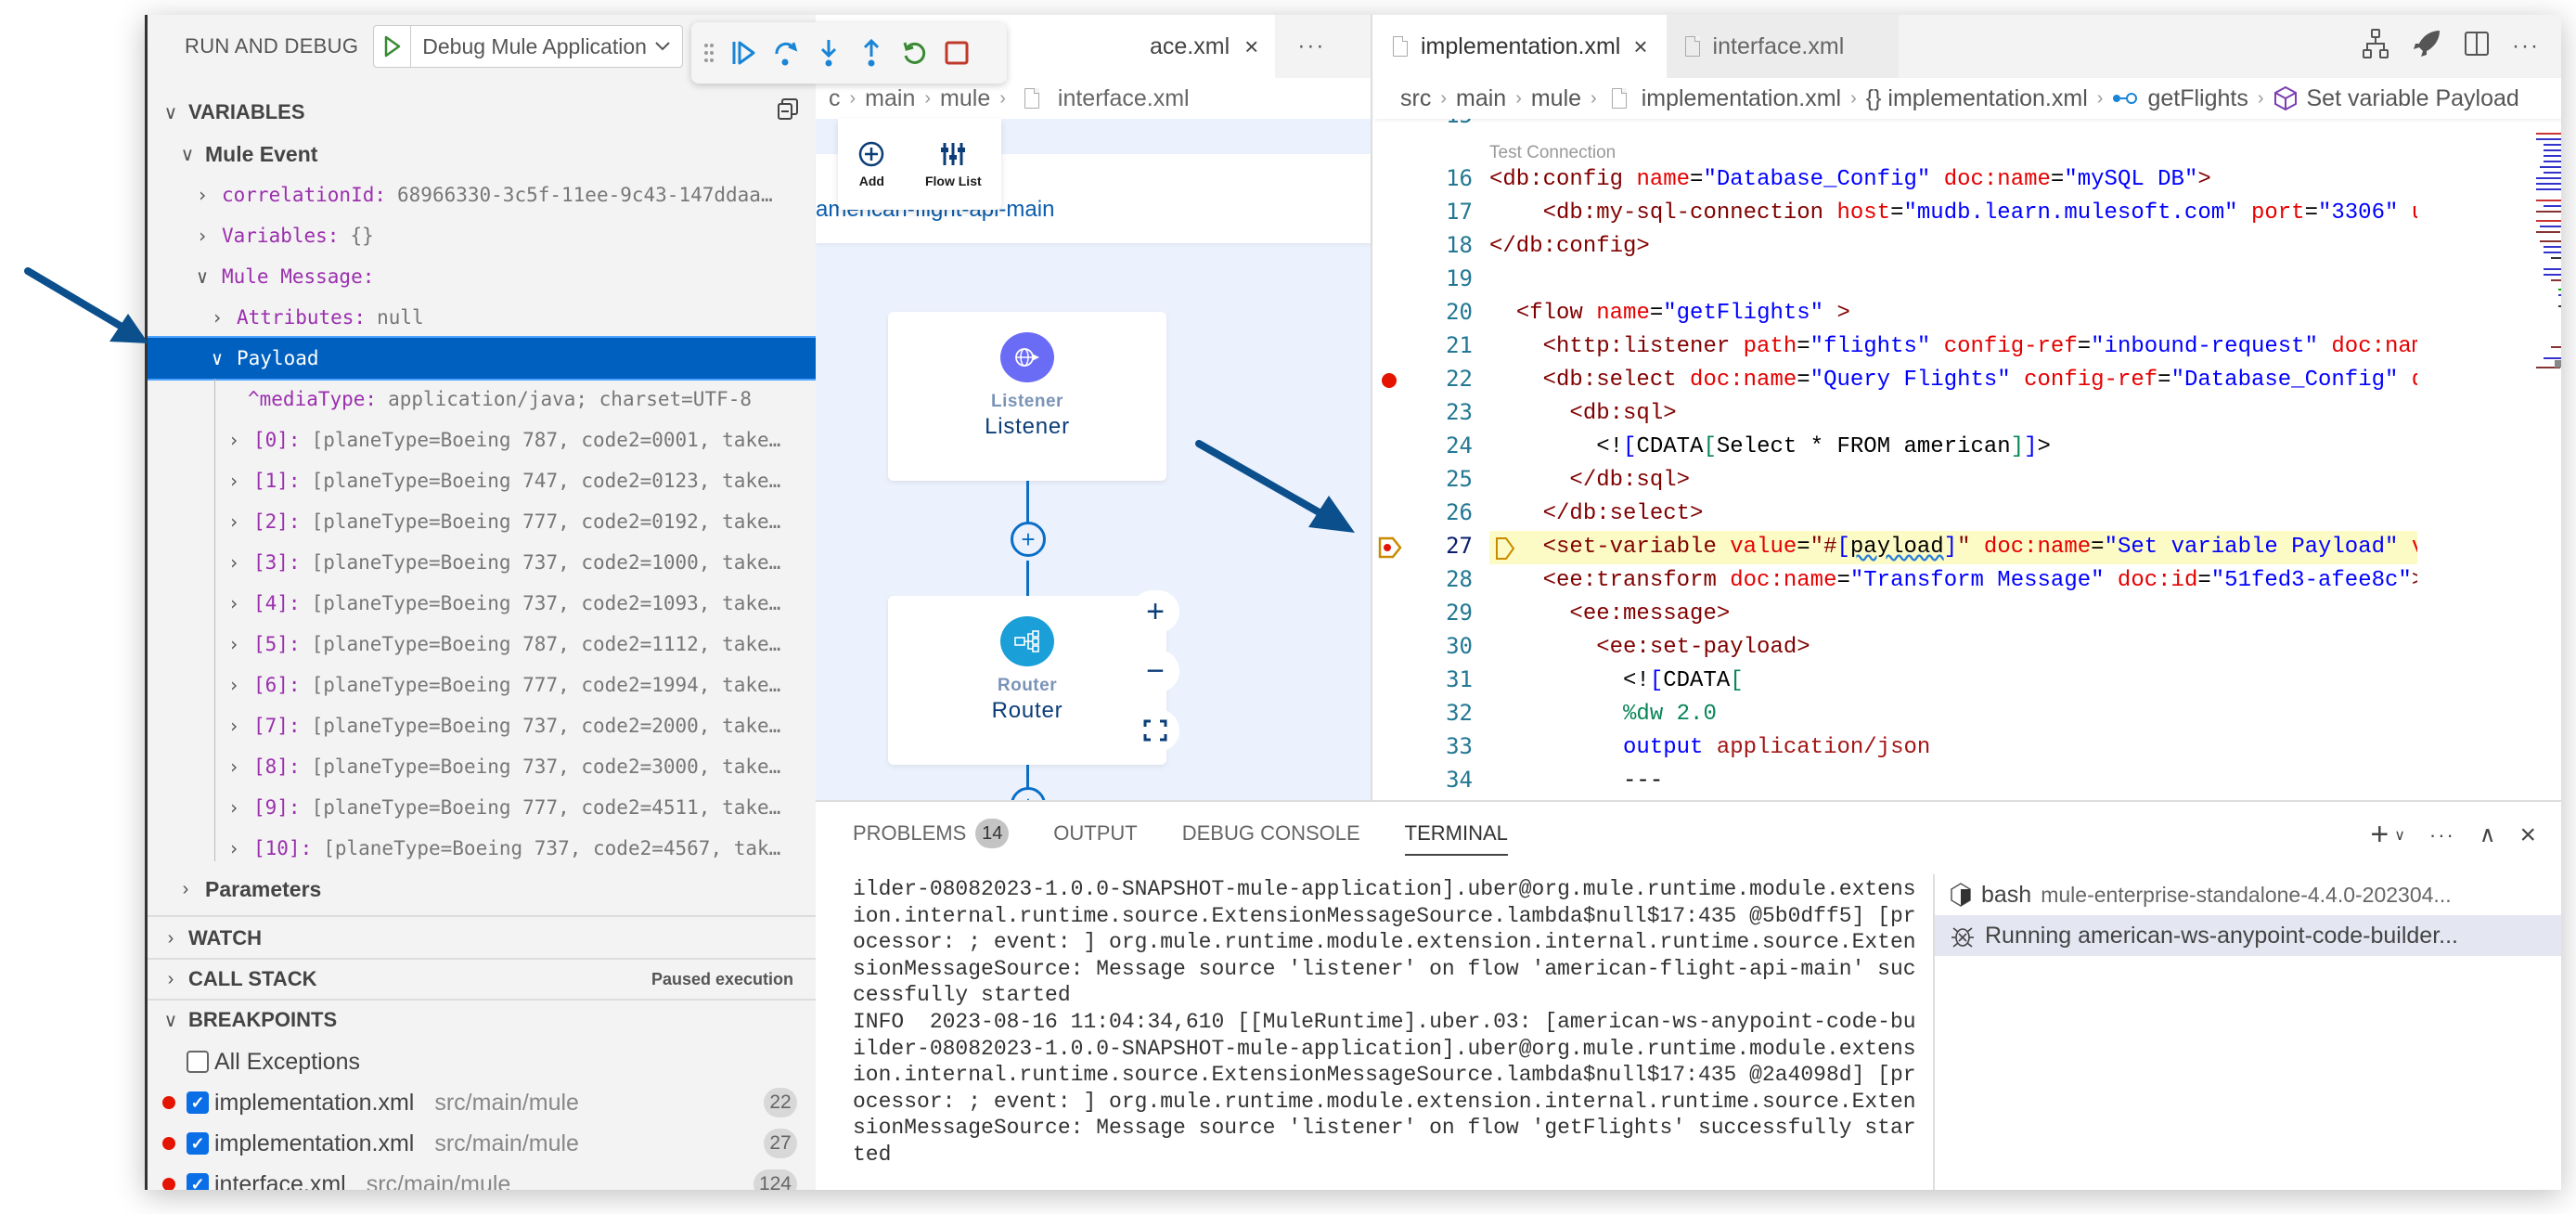 This screenshot has height=1214, width=2576. What do you see at coordinates (1782, 46) in the screenshot?
I see `tab-interface-xml: interface.xml` at bounding box center [1782, 46].